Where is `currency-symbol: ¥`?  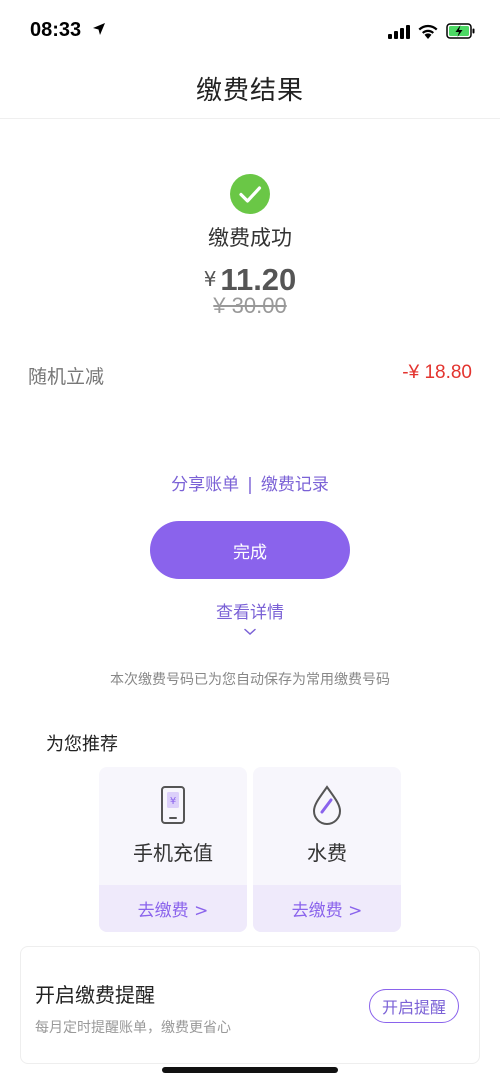
currency-symbol: ¥ is located at coordinates (210, 279).